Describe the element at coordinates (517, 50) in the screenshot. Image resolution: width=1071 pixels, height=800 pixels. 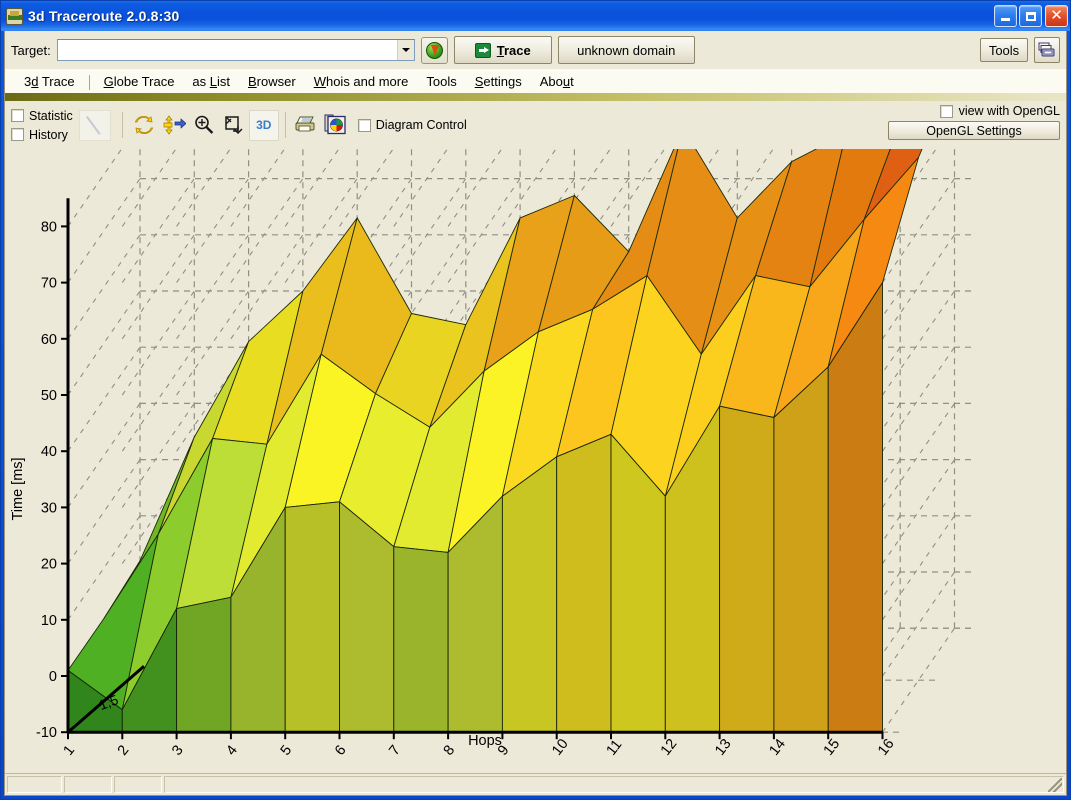
I see `trace-rest: race` at that location.